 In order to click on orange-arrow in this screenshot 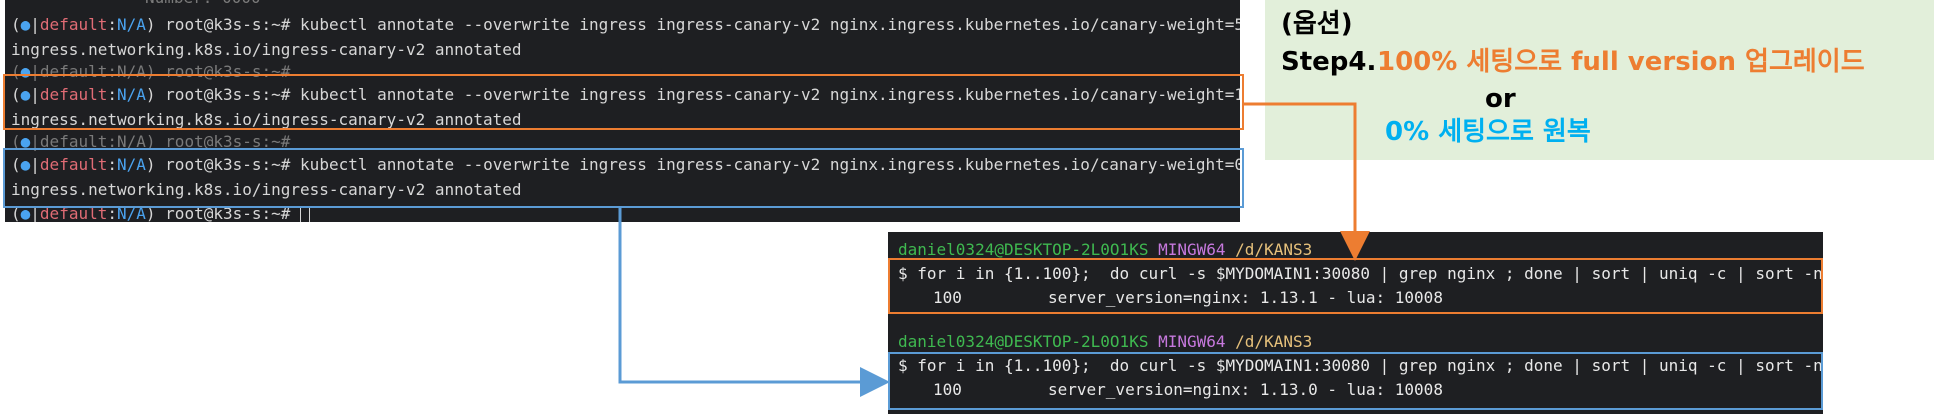, I will do `click(1307, 181)`.